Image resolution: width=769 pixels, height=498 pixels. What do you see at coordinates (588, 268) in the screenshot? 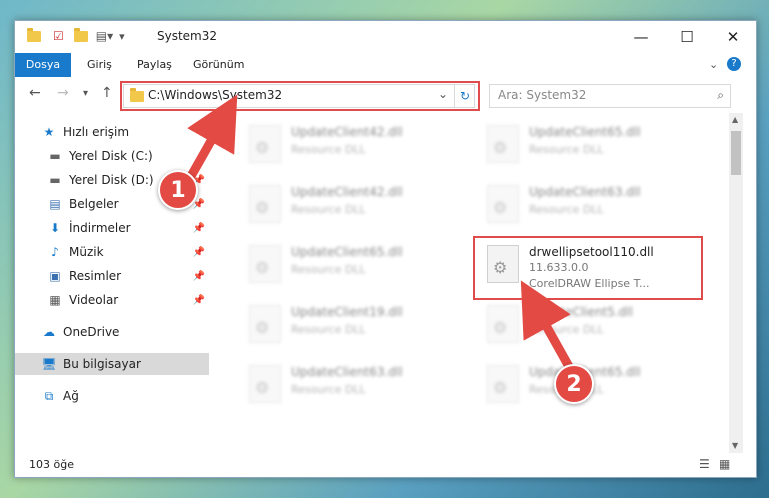
I see `file-highlight` at bounding box center [588, 268].